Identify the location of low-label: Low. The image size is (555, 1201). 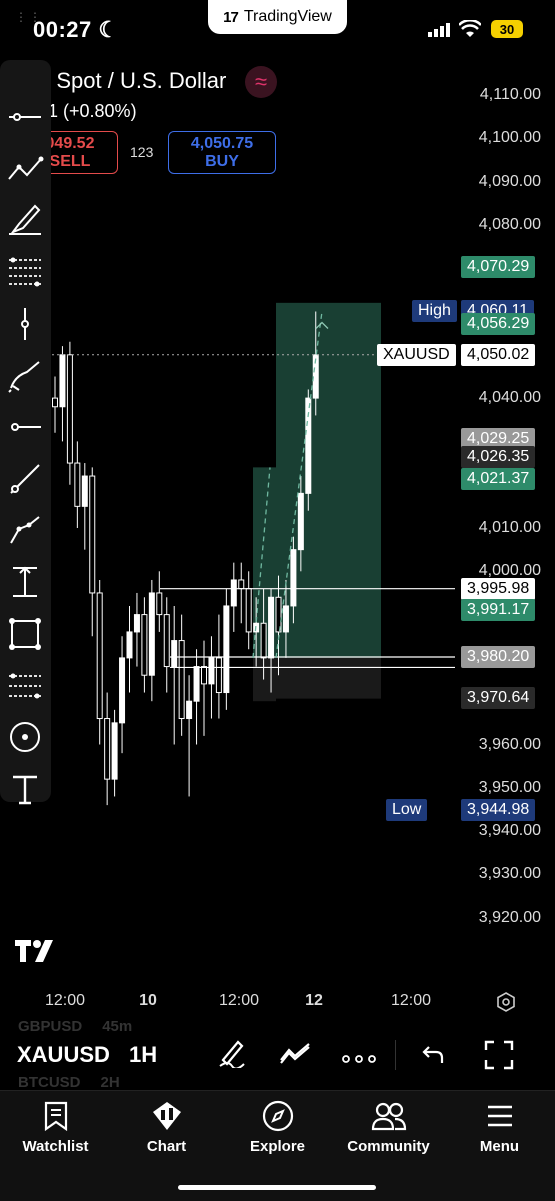
(407, 809).